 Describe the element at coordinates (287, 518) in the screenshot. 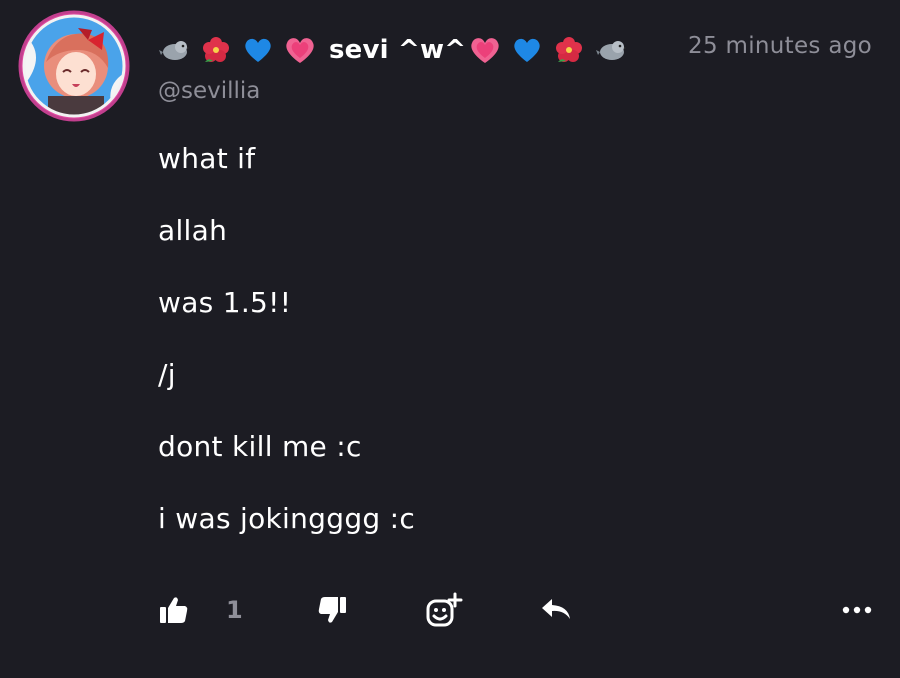

I see `body-line: i was jokingggg :c` at that location.